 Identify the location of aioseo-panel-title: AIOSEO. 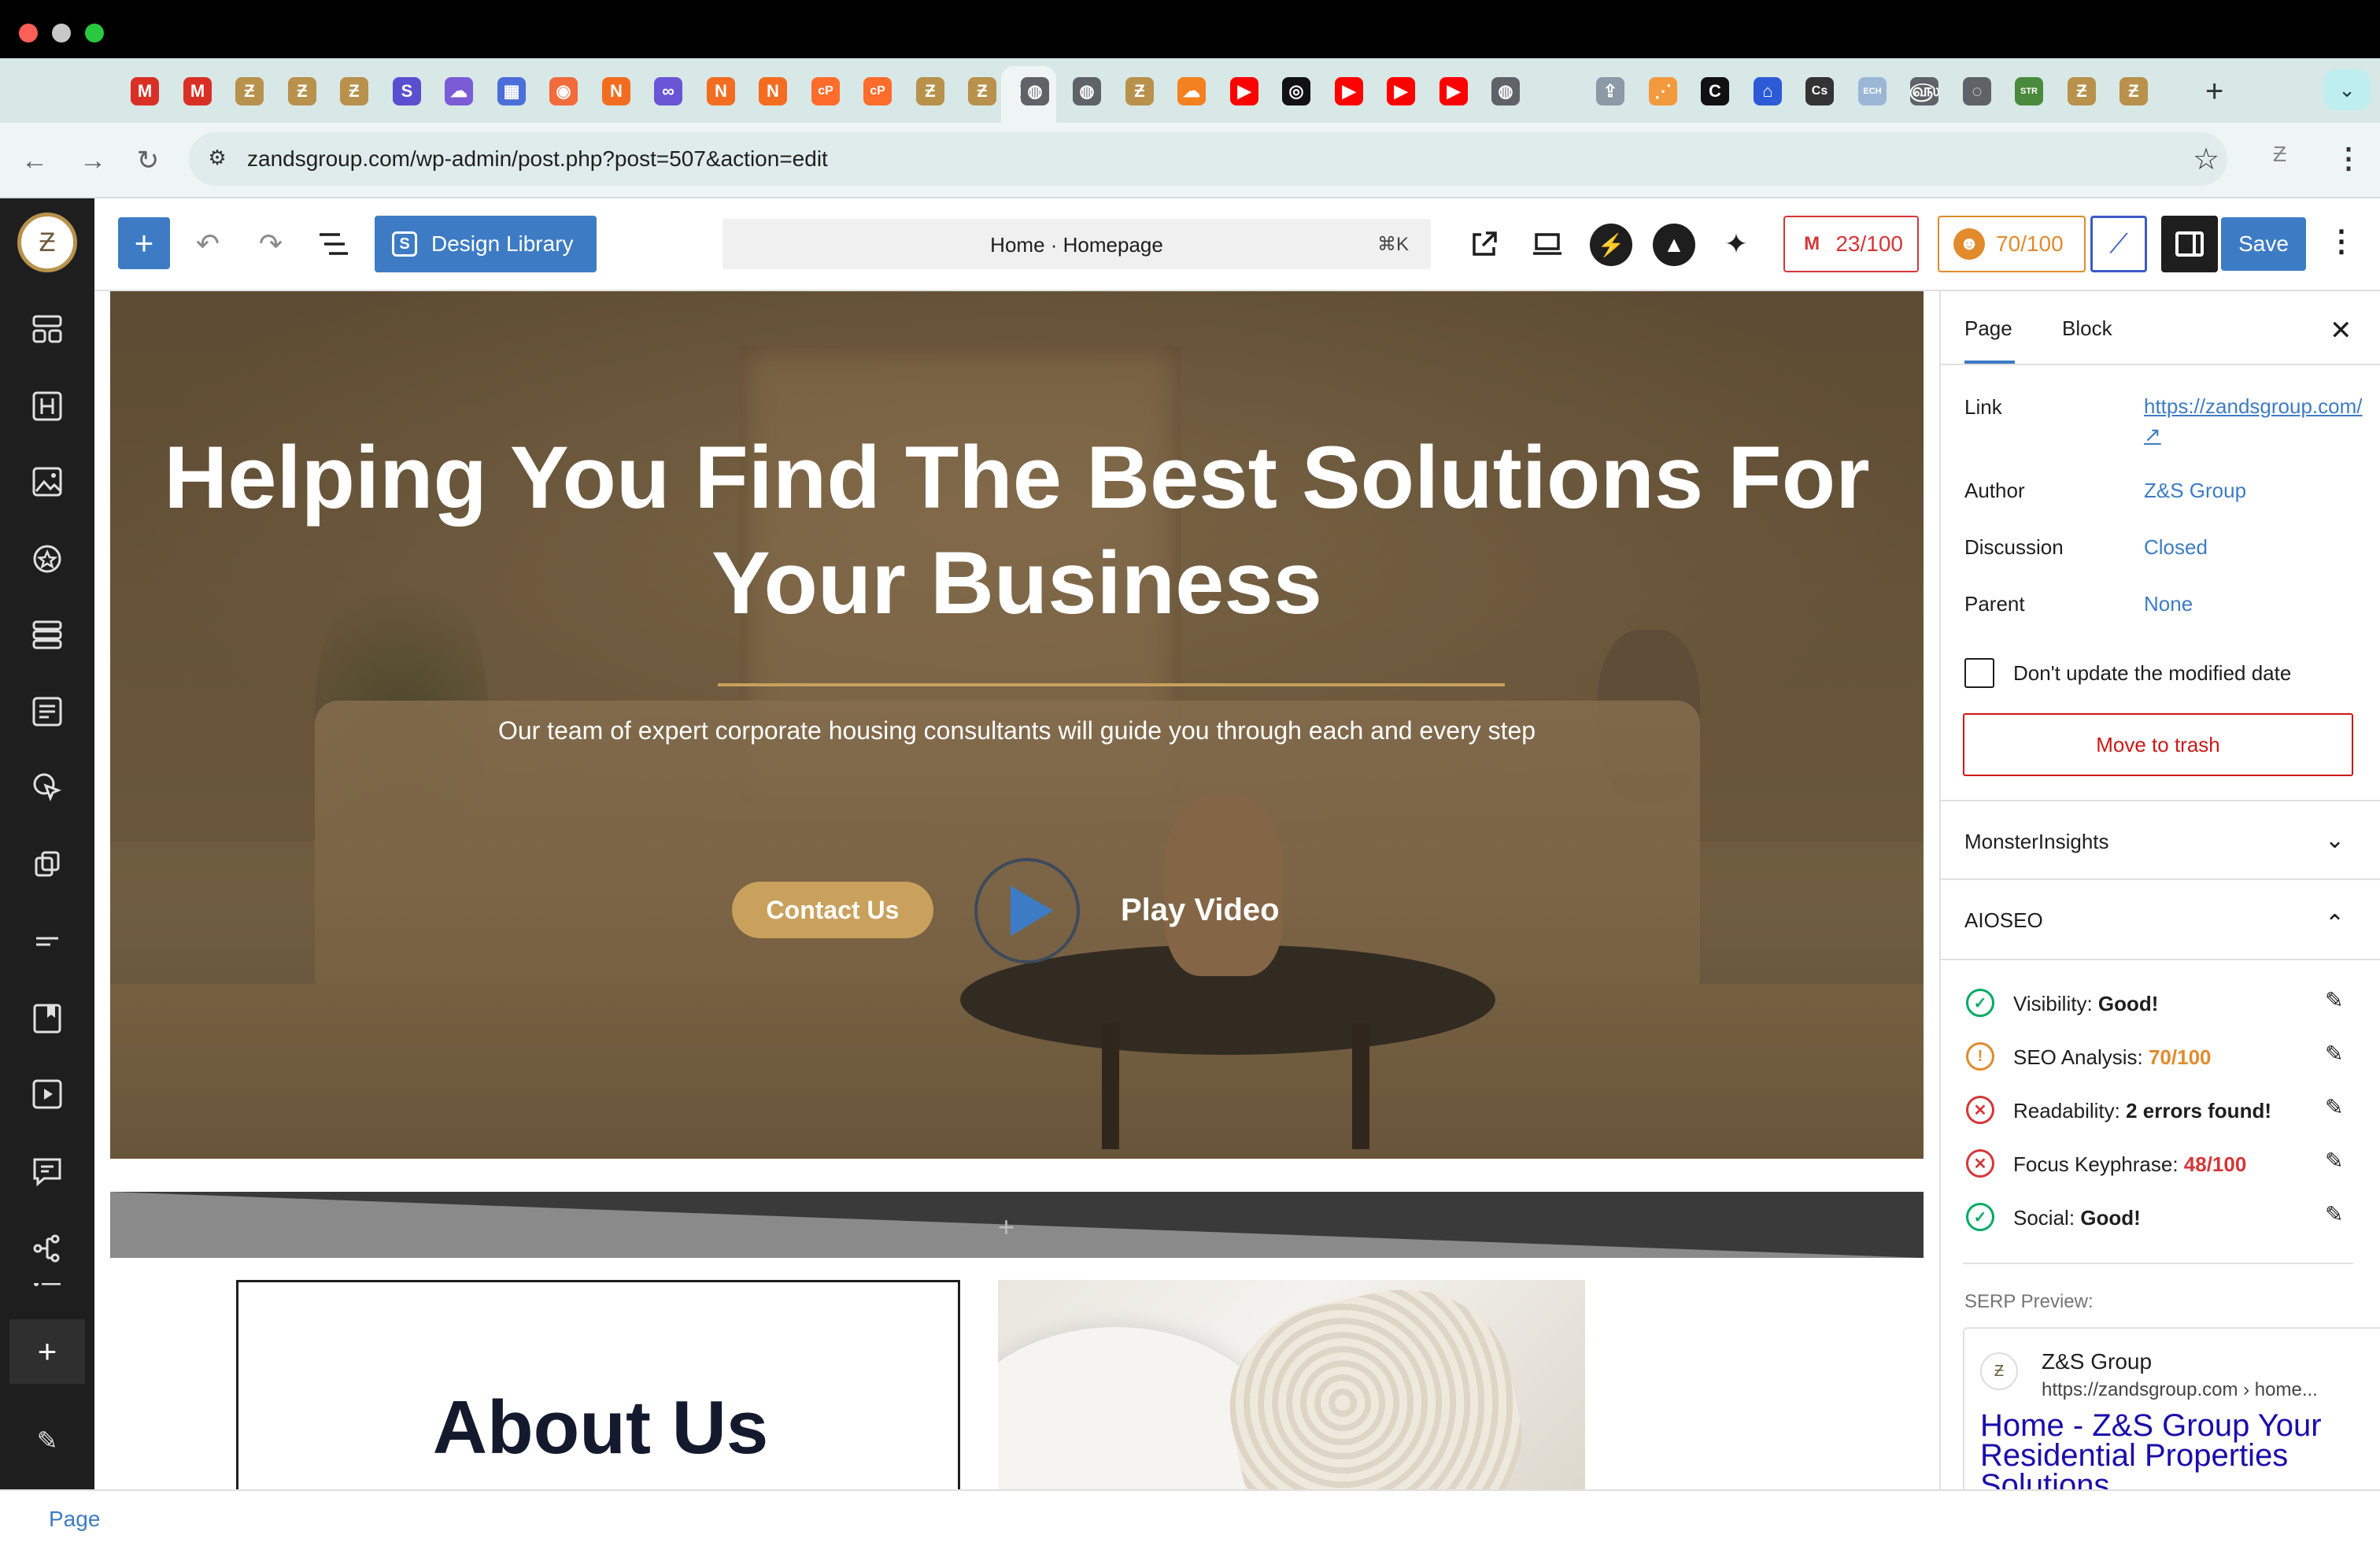
(2003, 921).